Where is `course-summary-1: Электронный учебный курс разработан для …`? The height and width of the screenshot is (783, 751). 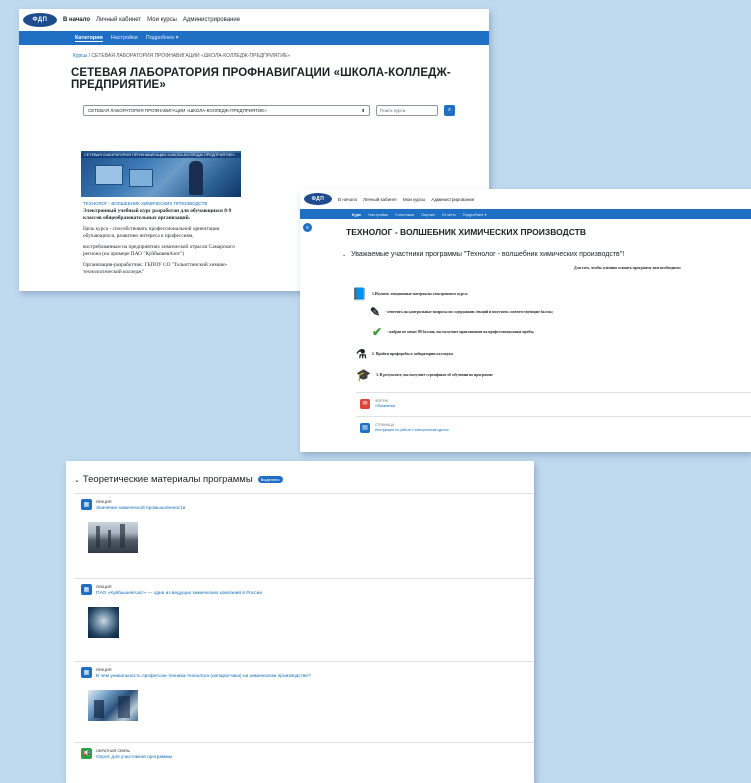
course-summary-1: Электронный учебный курс разработан для … is located at coordinates (157, 214).